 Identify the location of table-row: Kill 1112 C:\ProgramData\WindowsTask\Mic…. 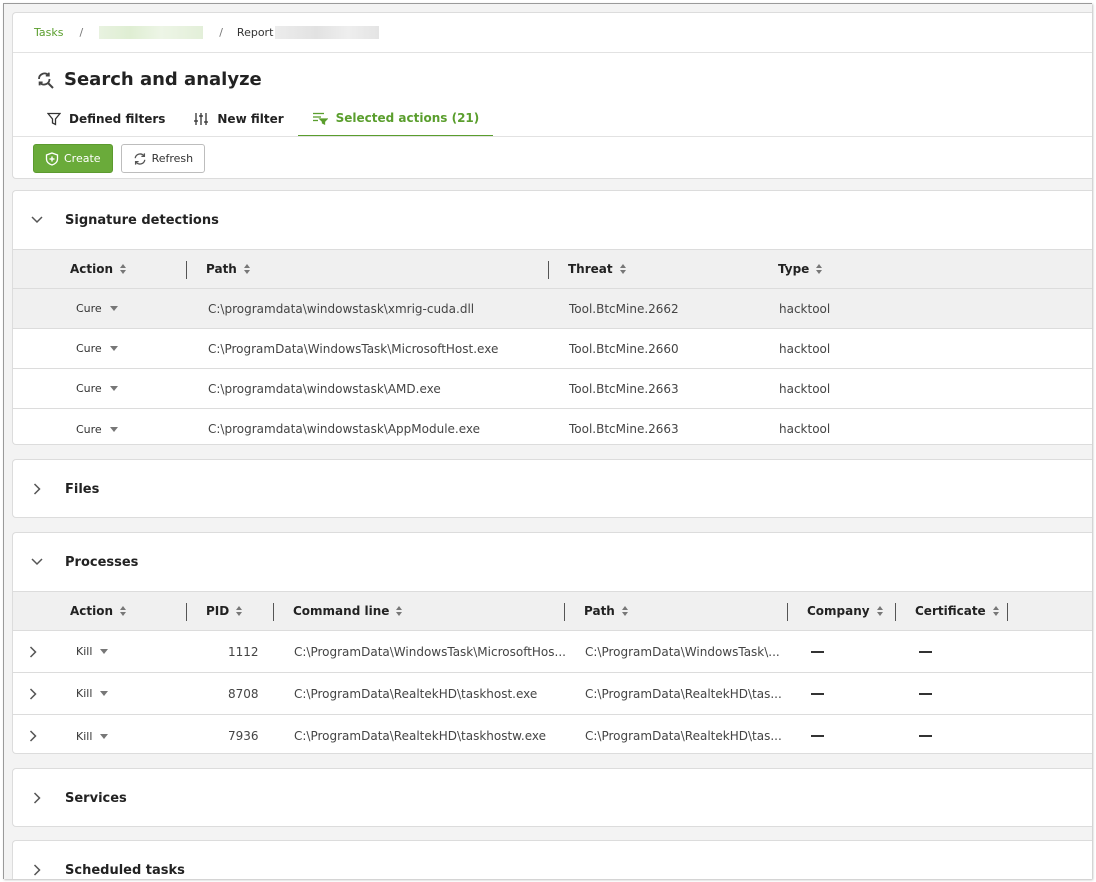
(552, 652).